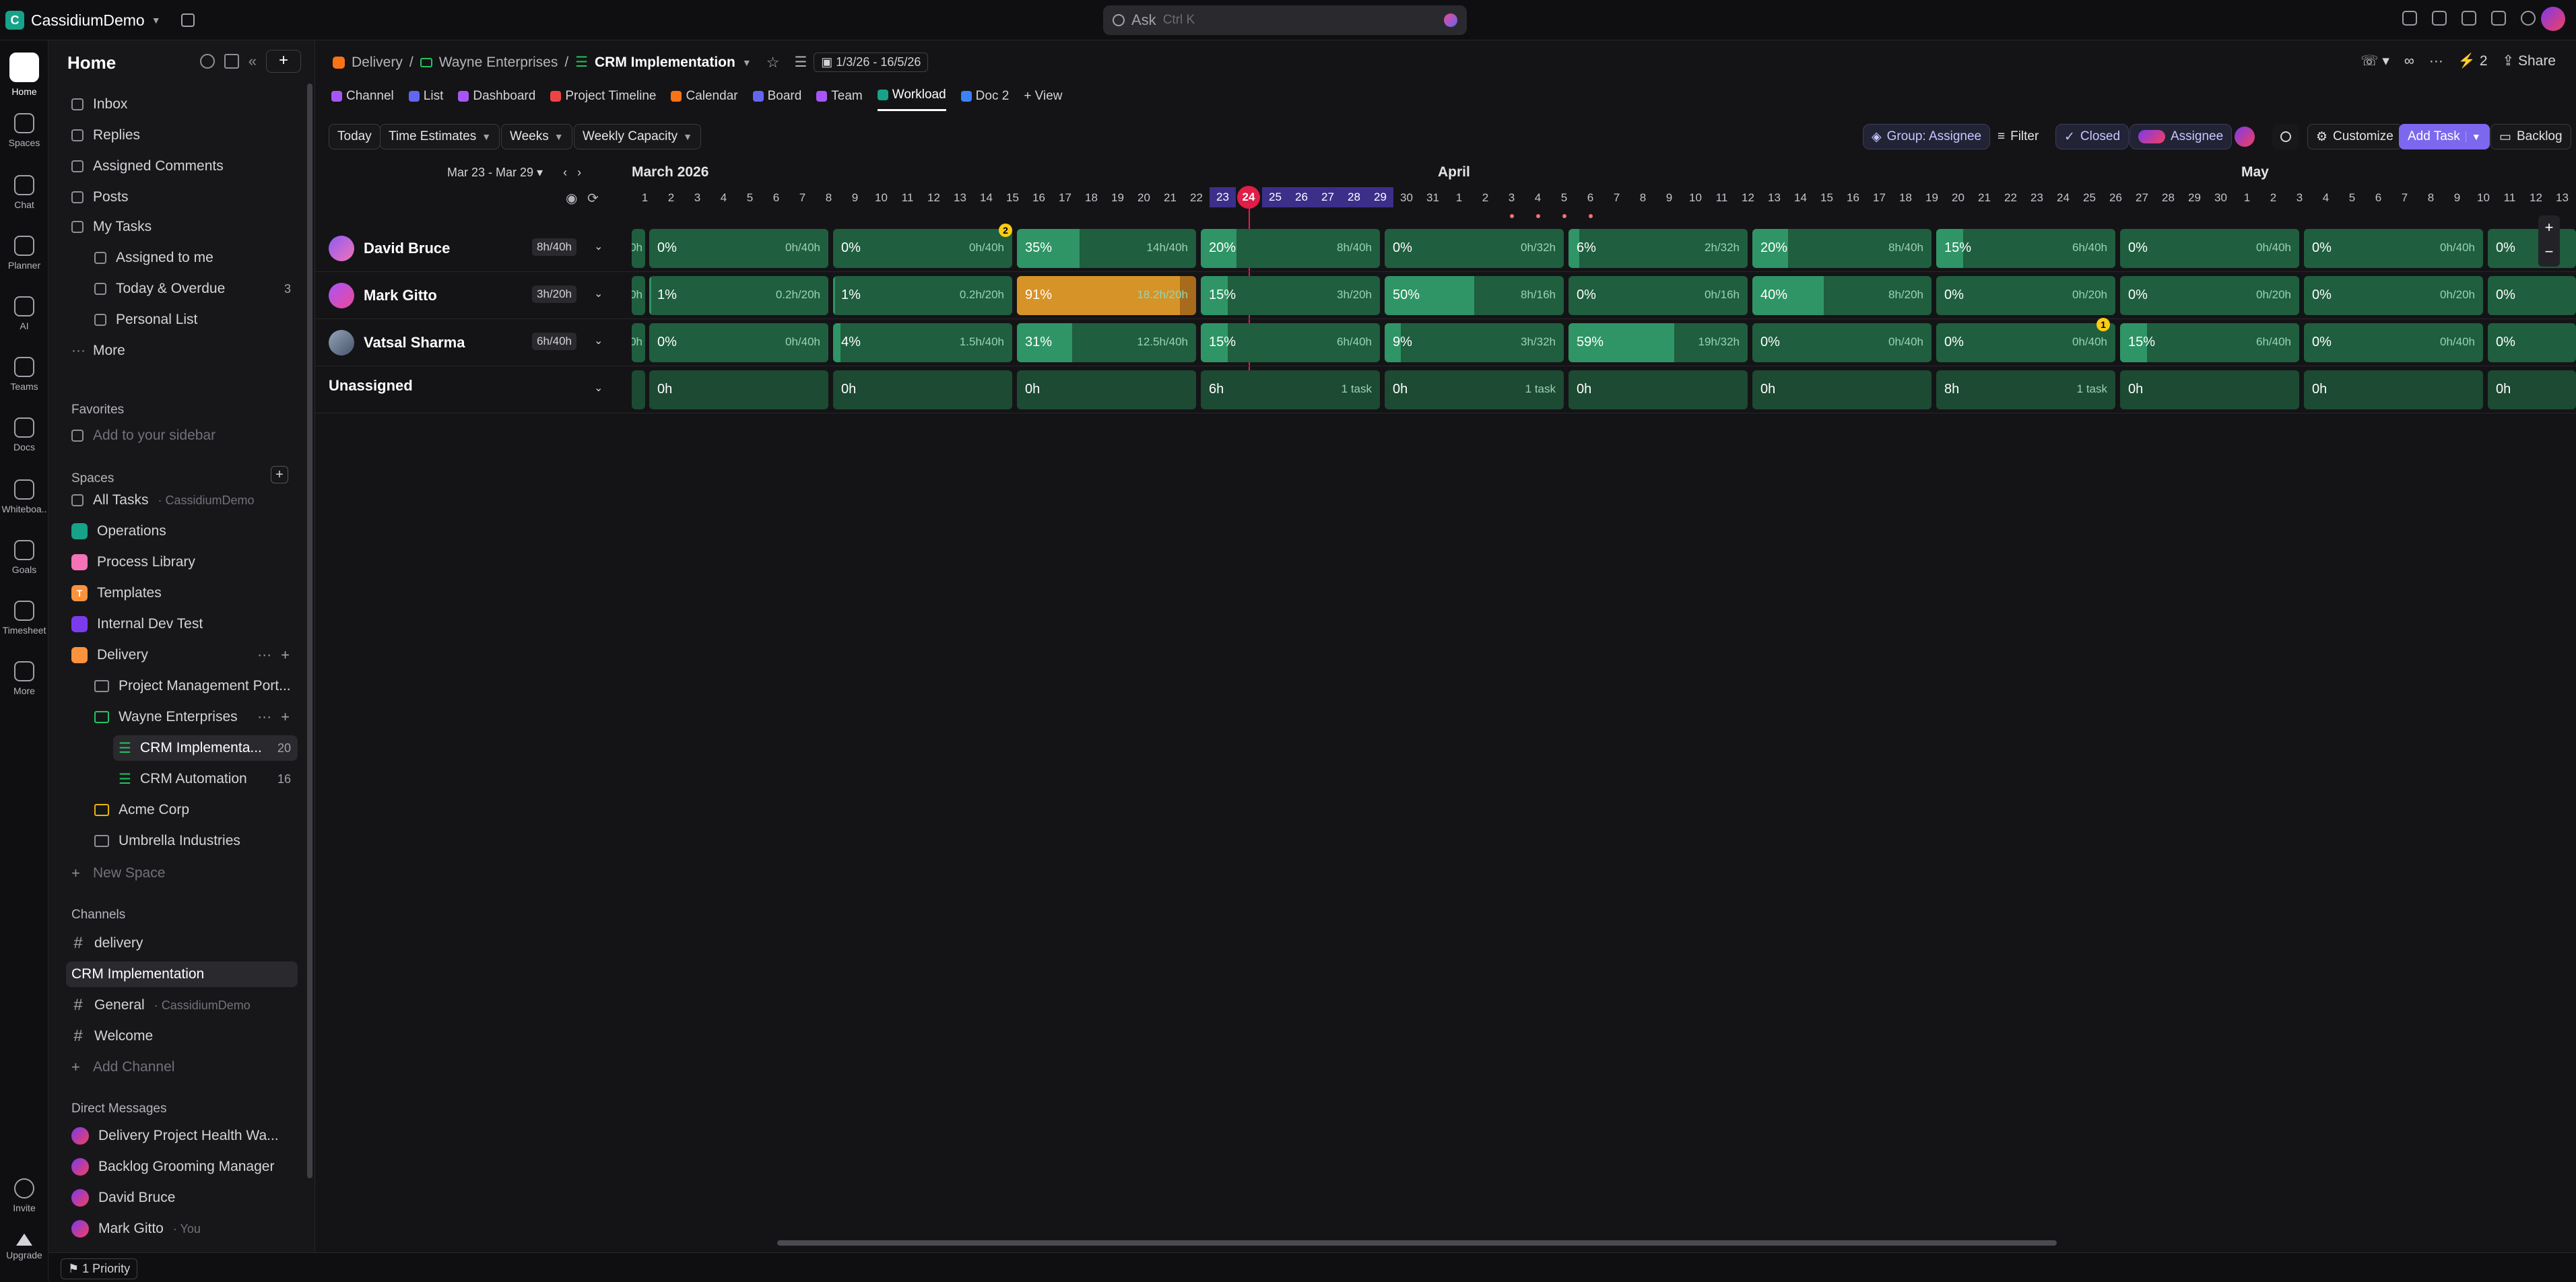 The width and height of the screenshot is (2576, 1282). Describe the element at coordinates (193, 289) in the screenshot. I see `sidebar-item-today-overdue: Today & Overdue 3` at that location.